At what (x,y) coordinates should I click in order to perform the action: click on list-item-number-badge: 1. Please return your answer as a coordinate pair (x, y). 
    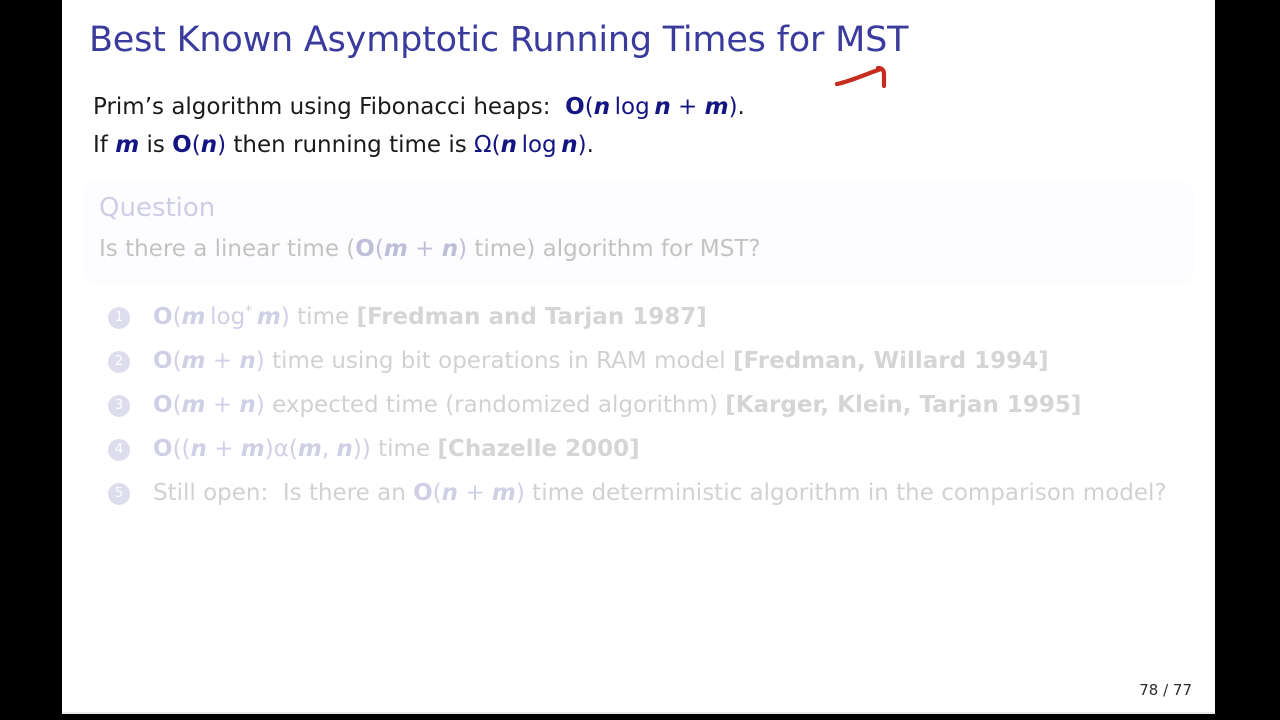
    Looking at the image, I should click on (119, 318).